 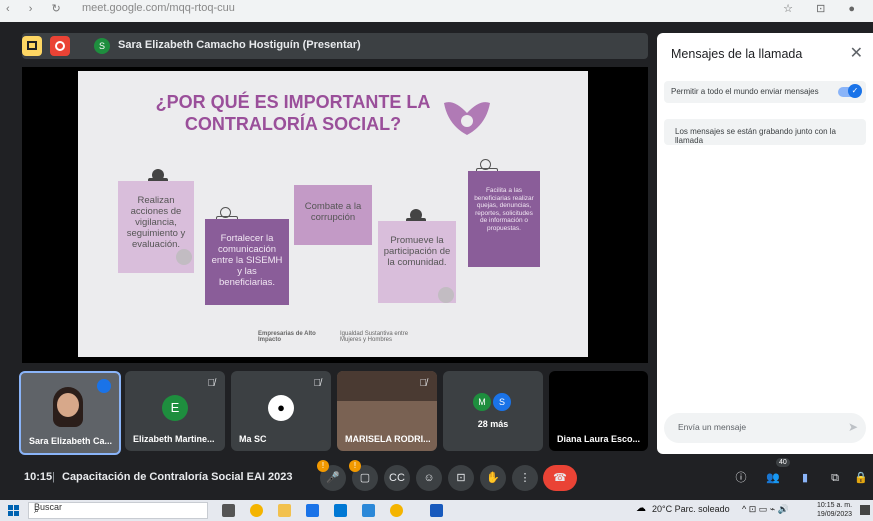 What do you see at coordinates (13, 510) in the screenshot?
I see `windows-start-icon` at bounding box center [13, 510].